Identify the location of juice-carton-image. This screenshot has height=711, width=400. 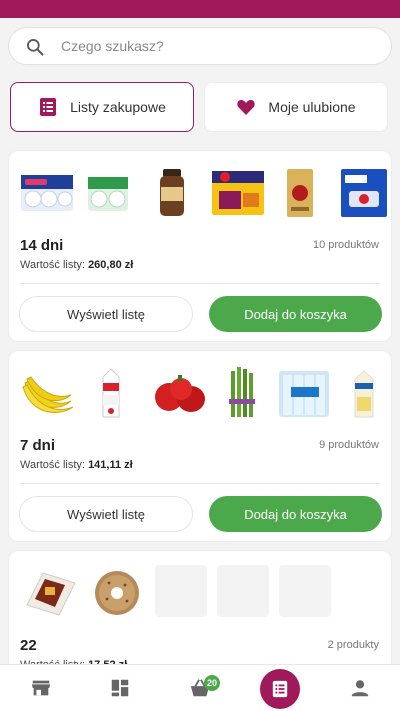
(364, 394).